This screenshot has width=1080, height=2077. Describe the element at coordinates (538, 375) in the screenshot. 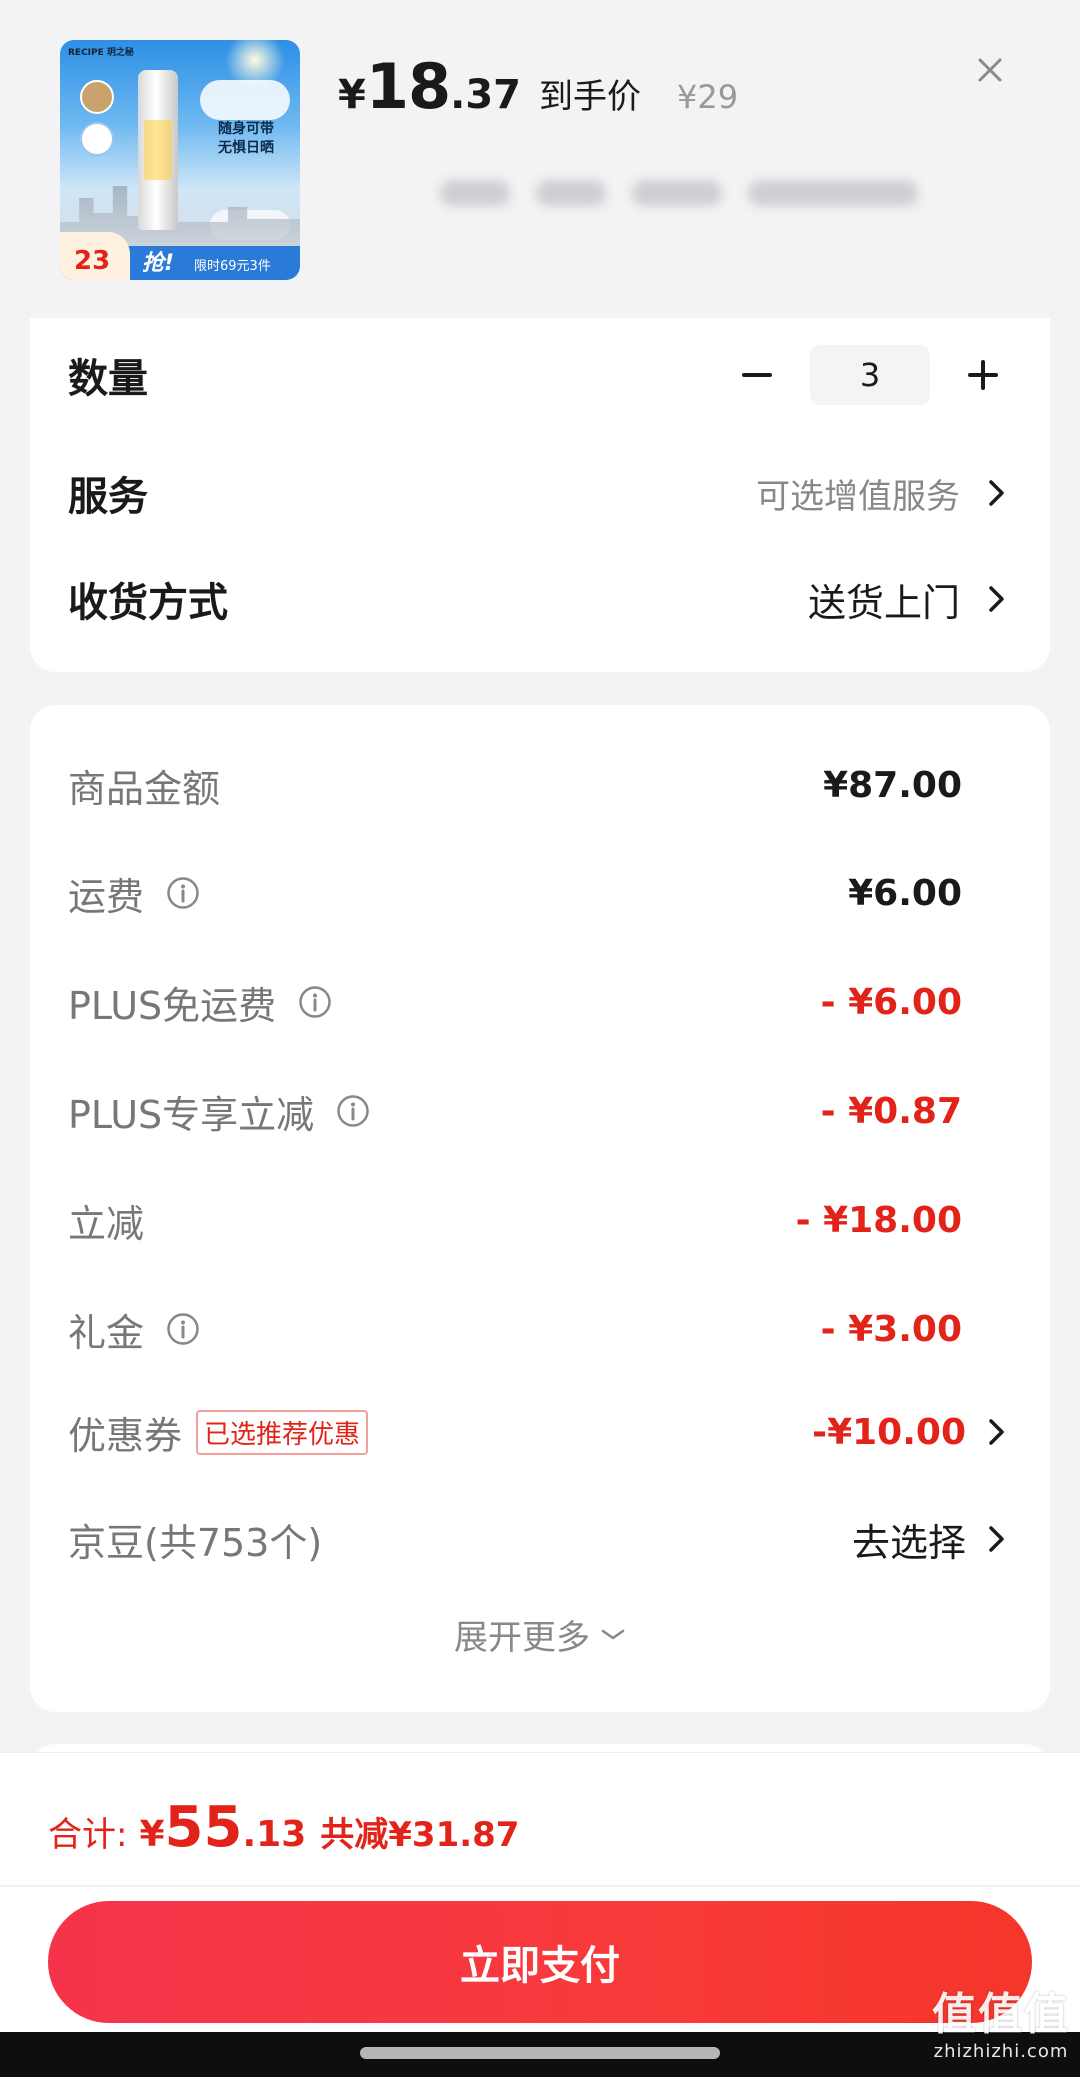

I see `quantity-row: 数量 3` at that location.